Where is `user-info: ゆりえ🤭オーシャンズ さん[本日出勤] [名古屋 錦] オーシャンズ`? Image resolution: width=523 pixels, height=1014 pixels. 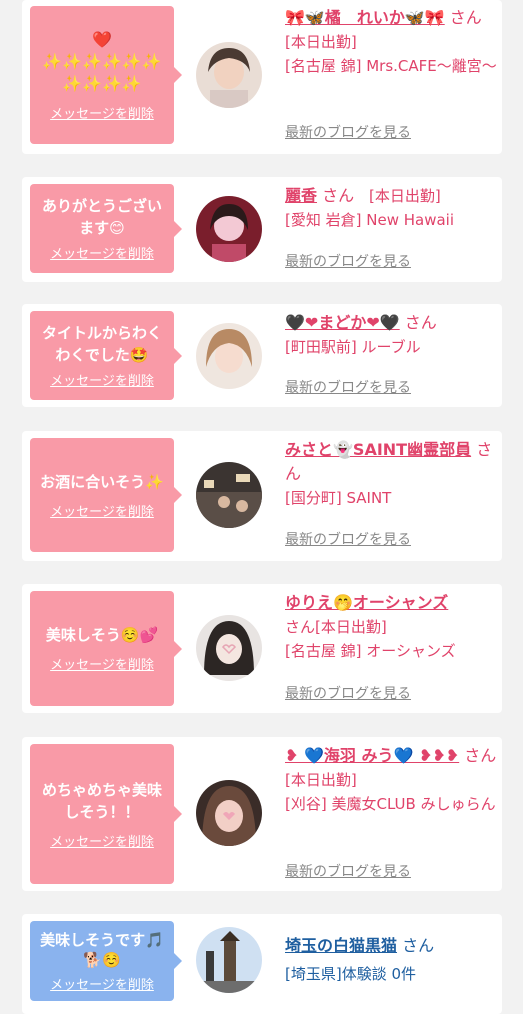
user-info: ゆりえ🤭オーシャンズ さん[本日出勤] [名古屋 錦] オーシャンズ is located at coordinates (391, 627).